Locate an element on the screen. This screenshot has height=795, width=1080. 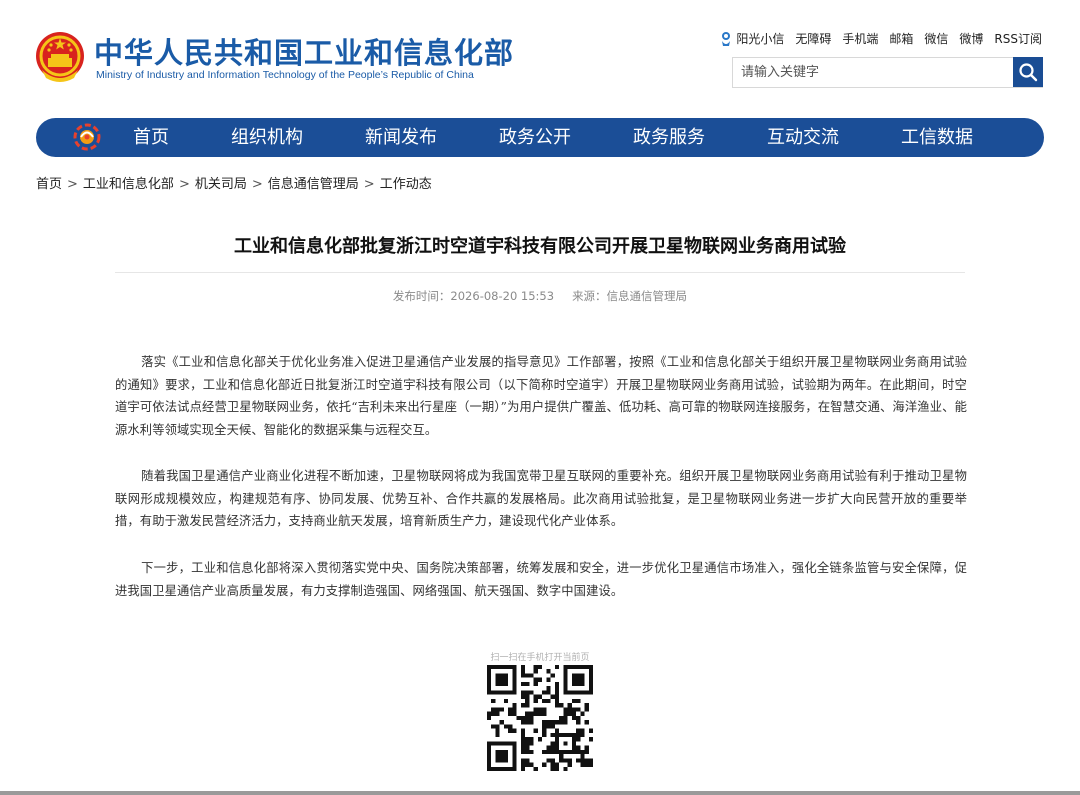
article-title: 工业和信息化部批复浙江时空道宇科技有限公司开展卫星物联网业务商用试验 is located at coordinates (540, 246).